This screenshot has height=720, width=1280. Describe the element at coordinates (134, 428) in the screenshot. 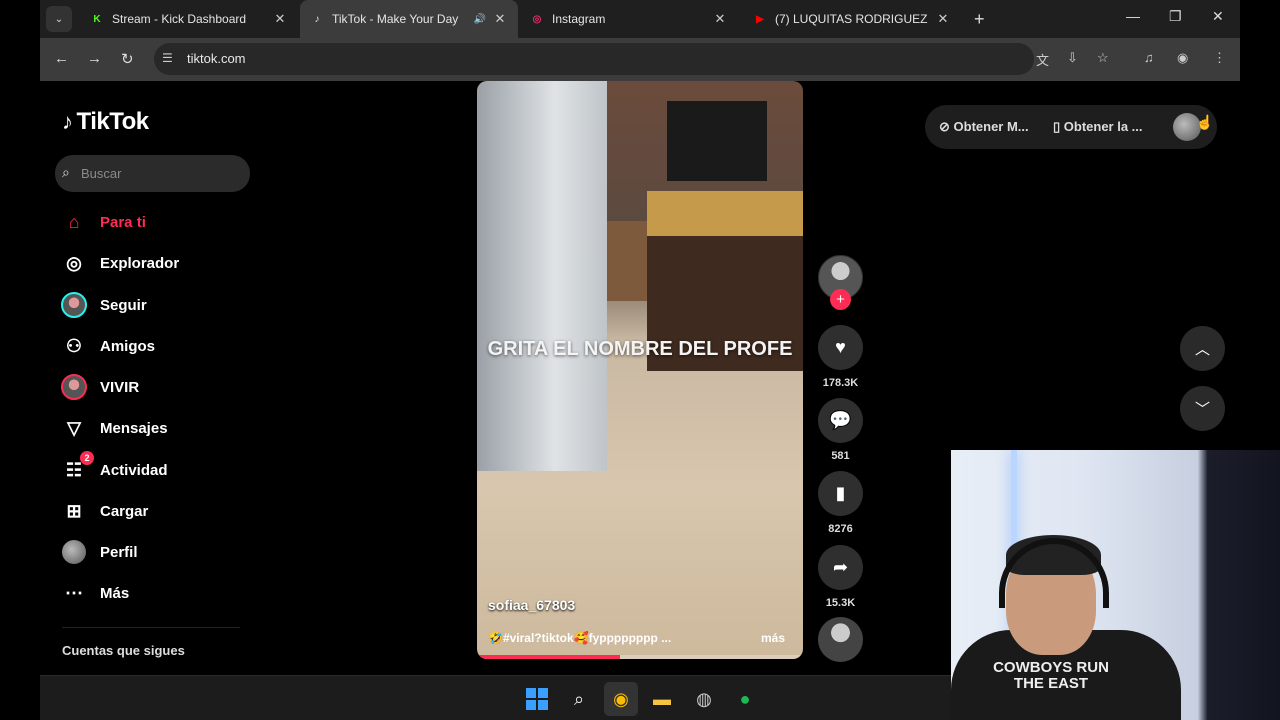

I see `nav-label: Mensajes` at that location.